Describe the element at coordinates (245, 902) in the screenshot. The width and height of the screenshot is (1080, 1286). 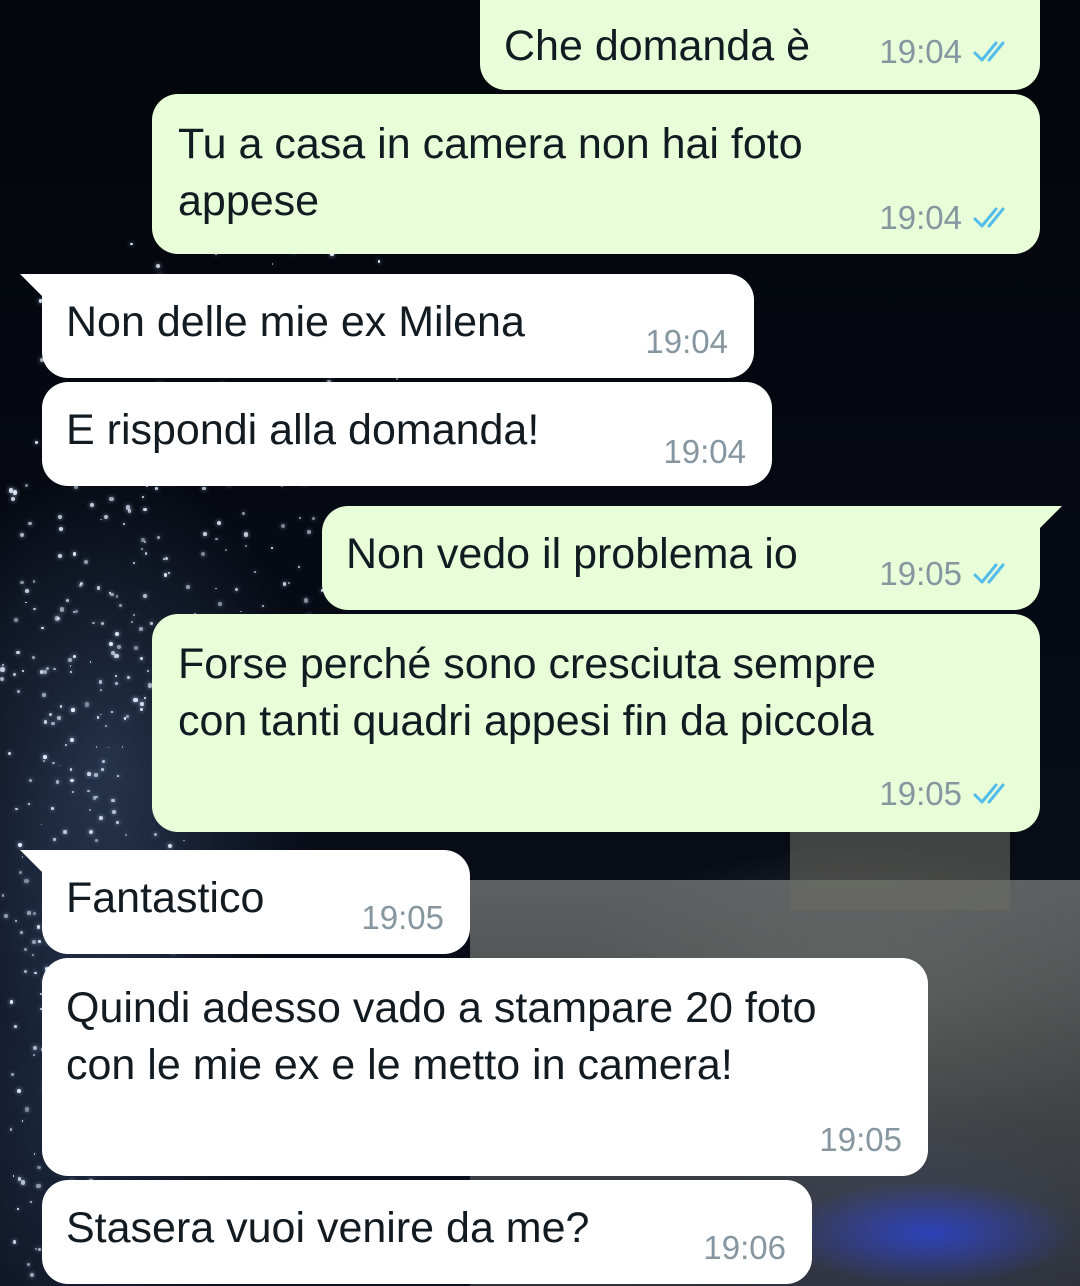
I see `message-bubble-incoming: Fantastico 19:05` at that location.